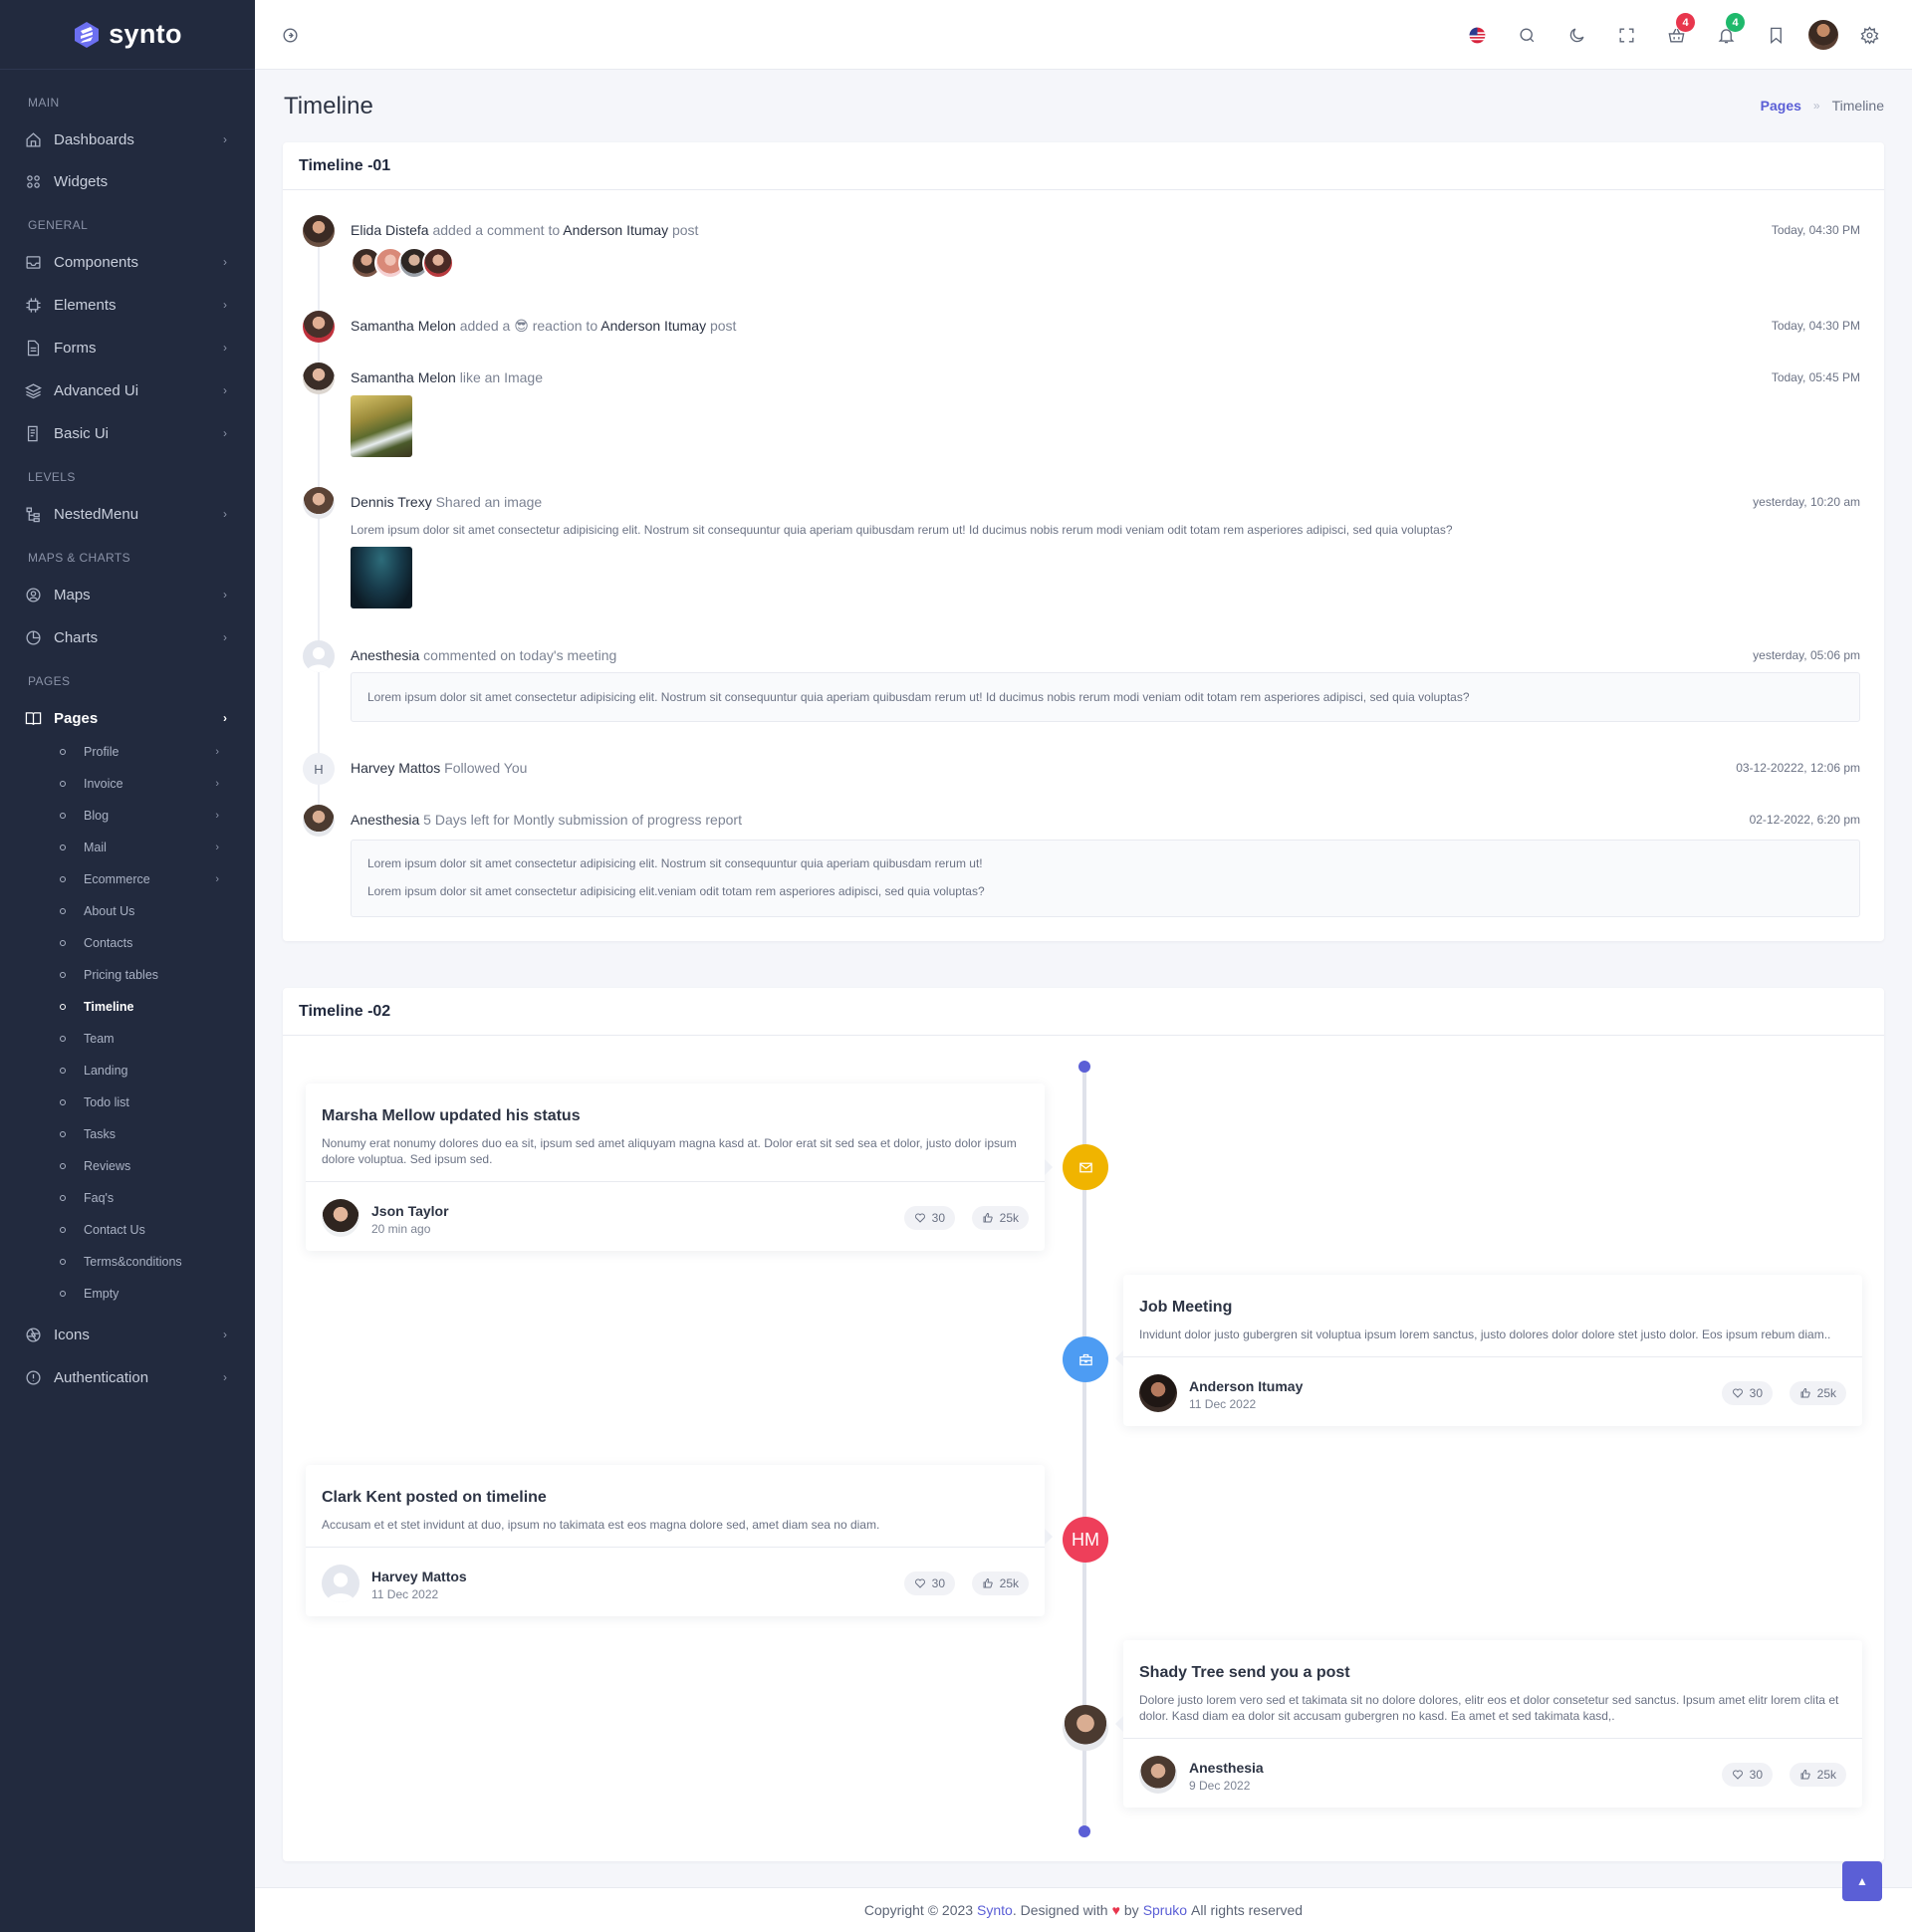 This screenshot has width=1912, height=1932. I want to click on settings-button, so click(1869, 35).